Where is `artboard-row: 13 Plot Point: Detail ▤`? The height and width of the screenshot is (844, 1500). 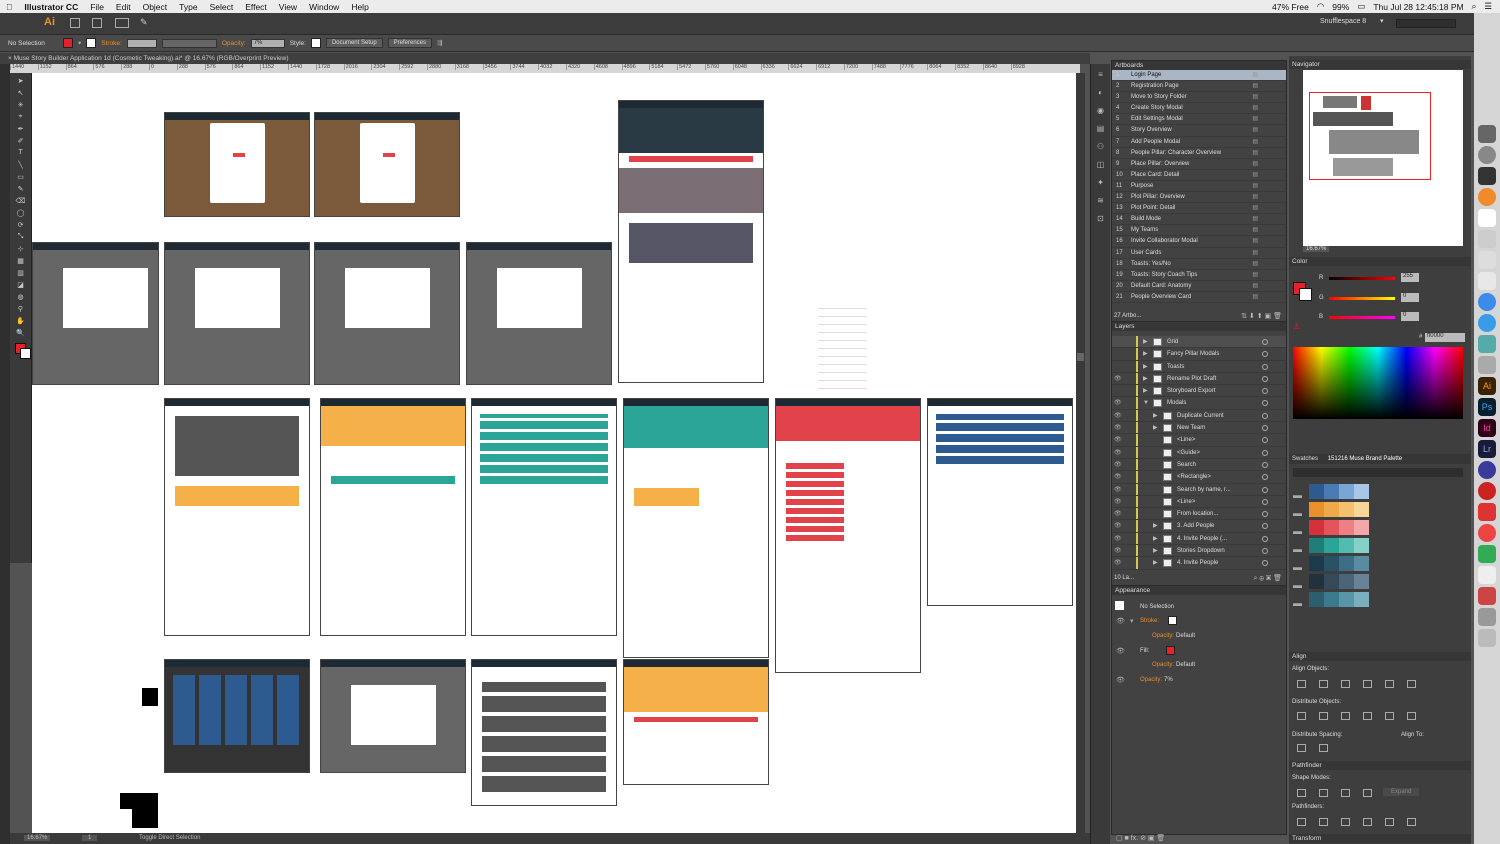
artboard-row: 13 Plot Point: Detail ▤ is located at coordinates (1199, 209).